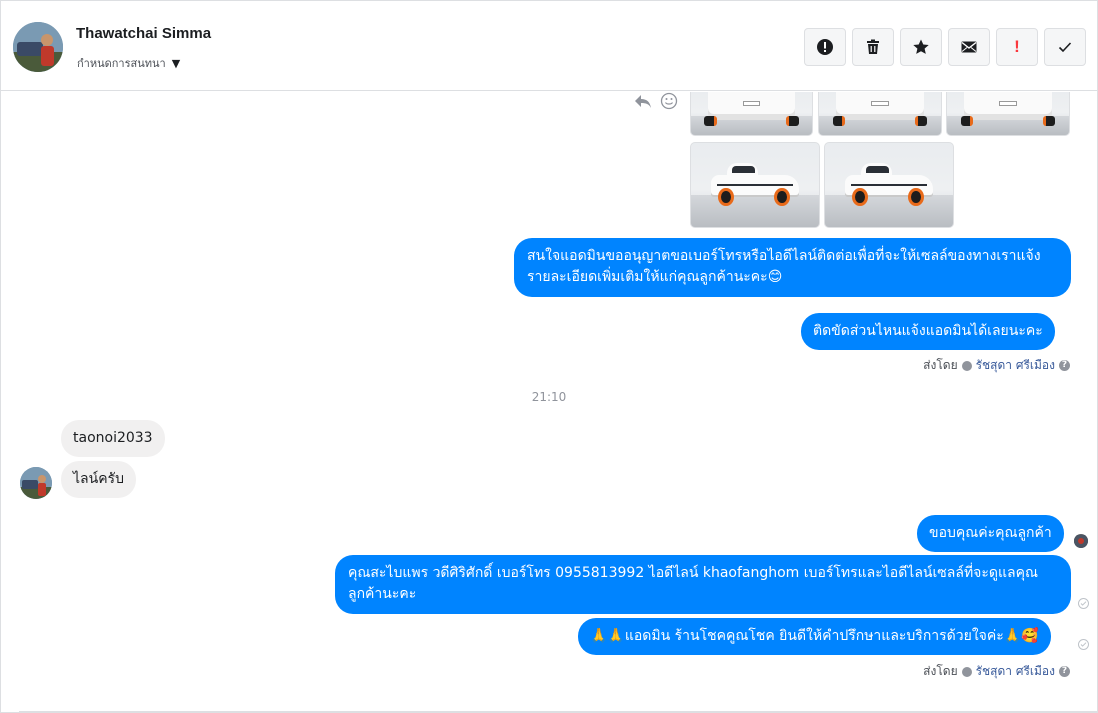  I want to click on outgoing-message-bubble: ติดขัดส่วนไหนแจ้งแอดมินได้เลยนะคะ, so click(928, 331).